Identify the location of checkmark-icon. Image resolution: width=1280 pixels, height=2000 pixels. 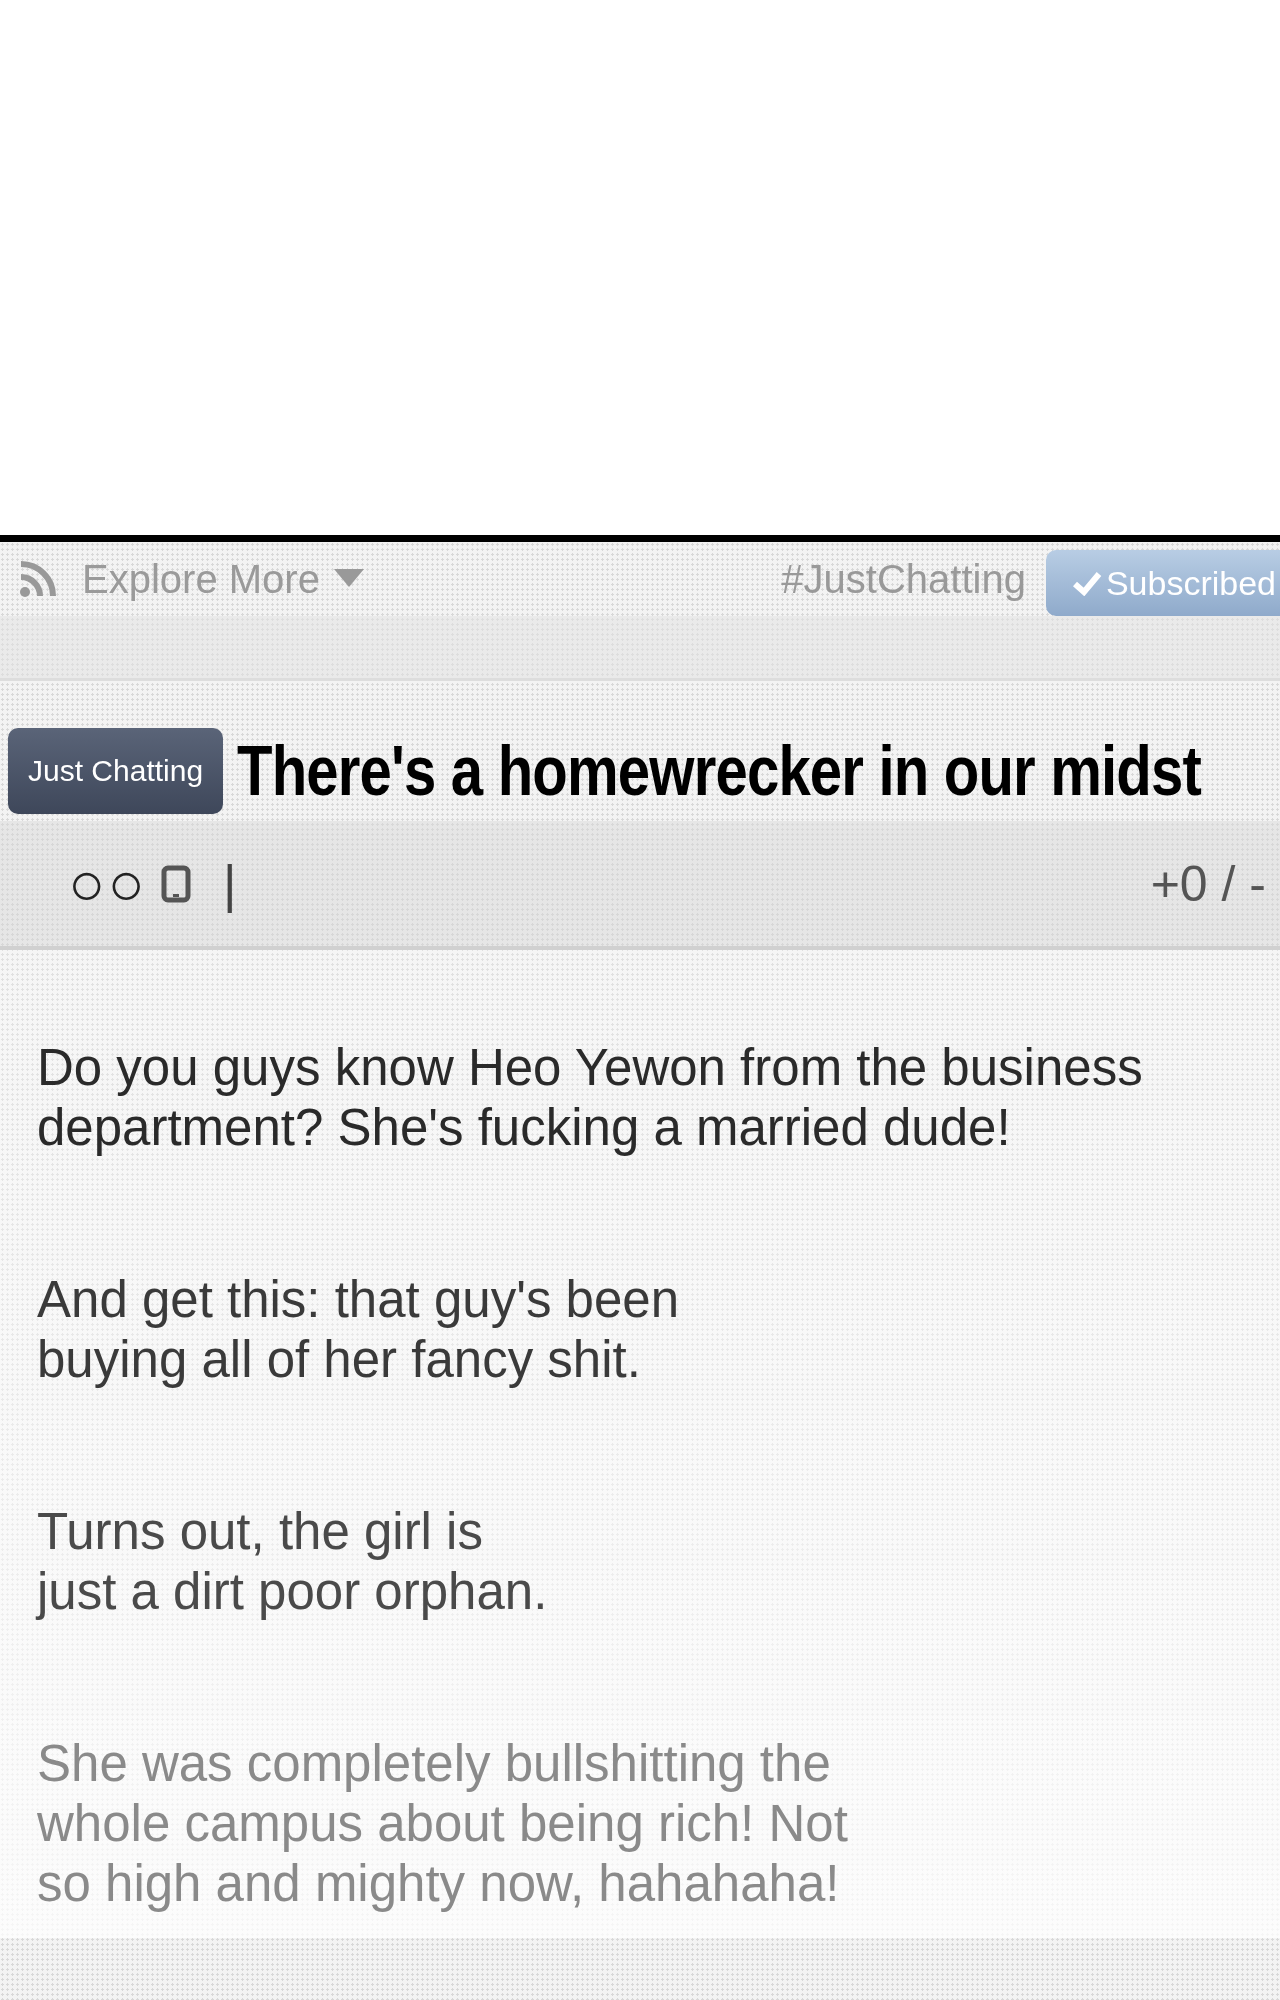
(1086, 583).